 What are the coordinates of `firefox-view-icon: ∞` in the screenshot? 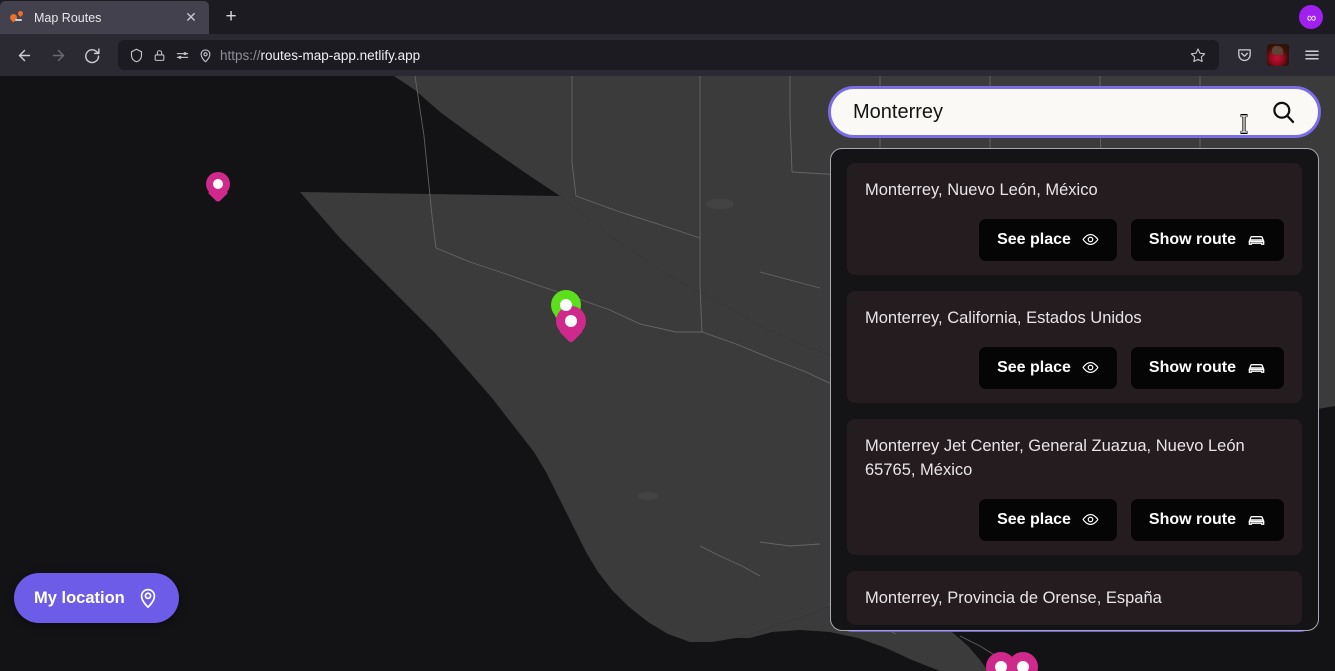 It's located at (1311, 17).